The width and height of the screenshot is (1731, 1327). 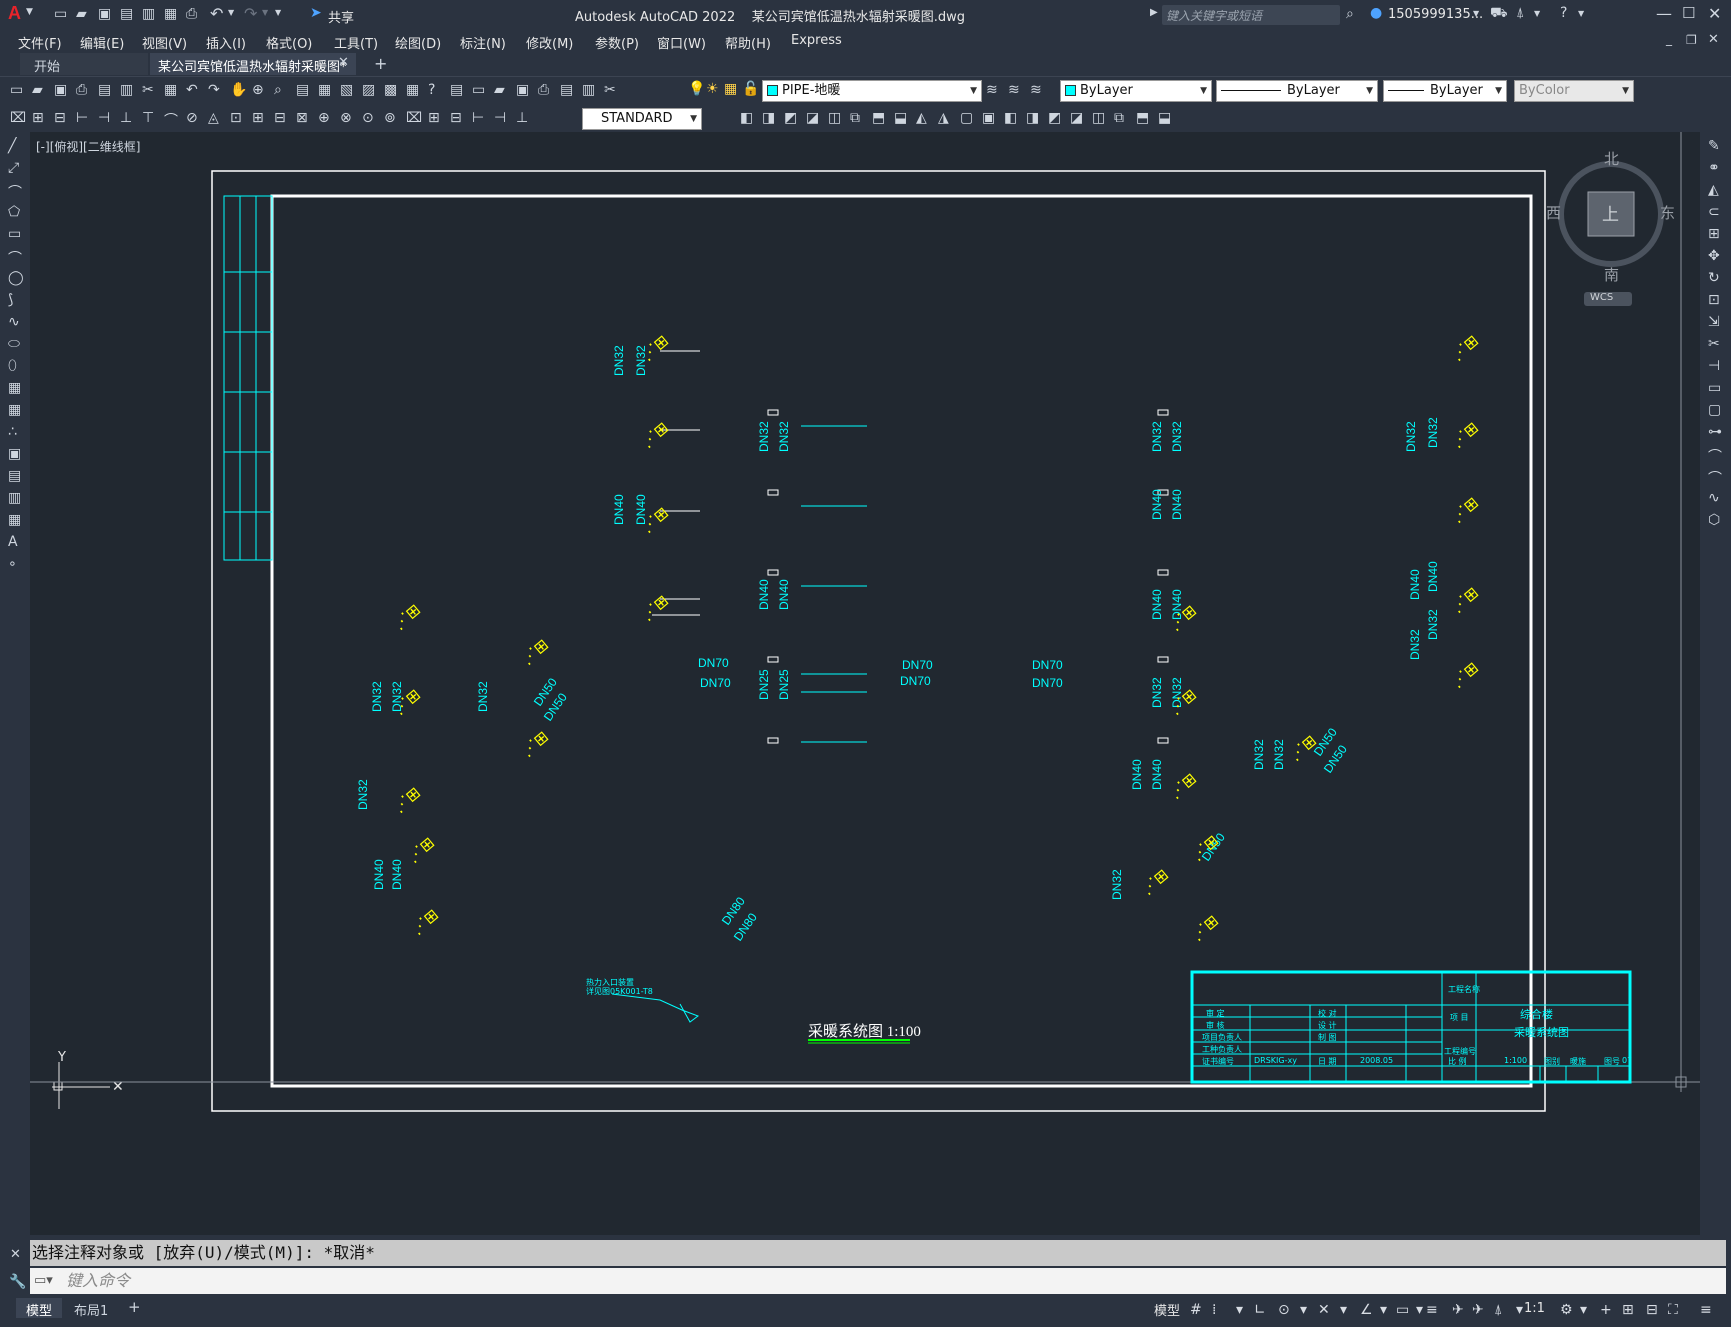 I want to click on modify-tool-icon: ✎, so click(x=1714, y=146).